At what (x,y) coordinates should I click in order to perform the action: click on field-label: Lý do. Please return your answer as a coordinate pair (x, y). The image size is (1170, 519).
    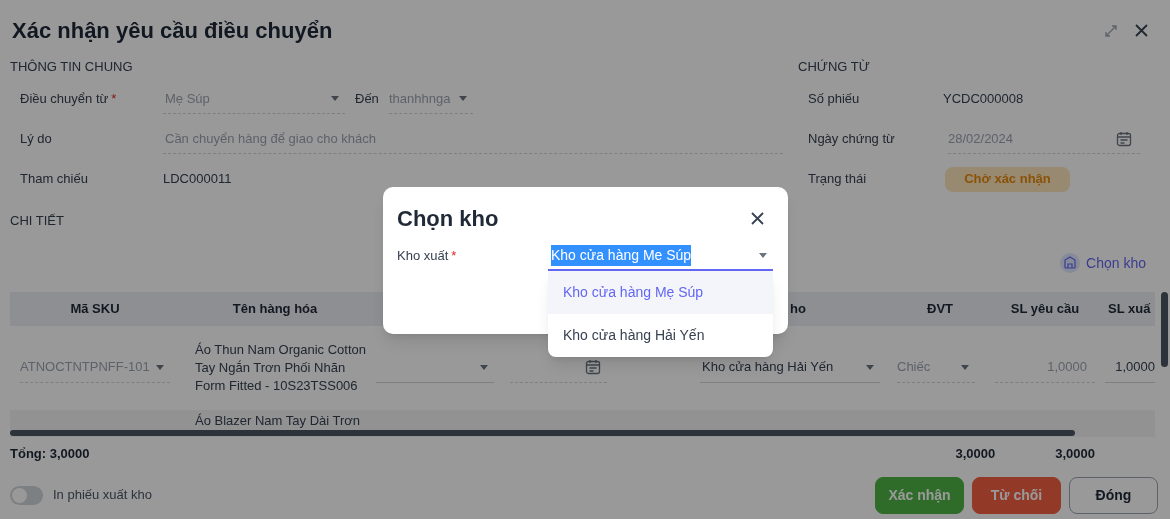
    Looking at the image, I should click on (36, 139).